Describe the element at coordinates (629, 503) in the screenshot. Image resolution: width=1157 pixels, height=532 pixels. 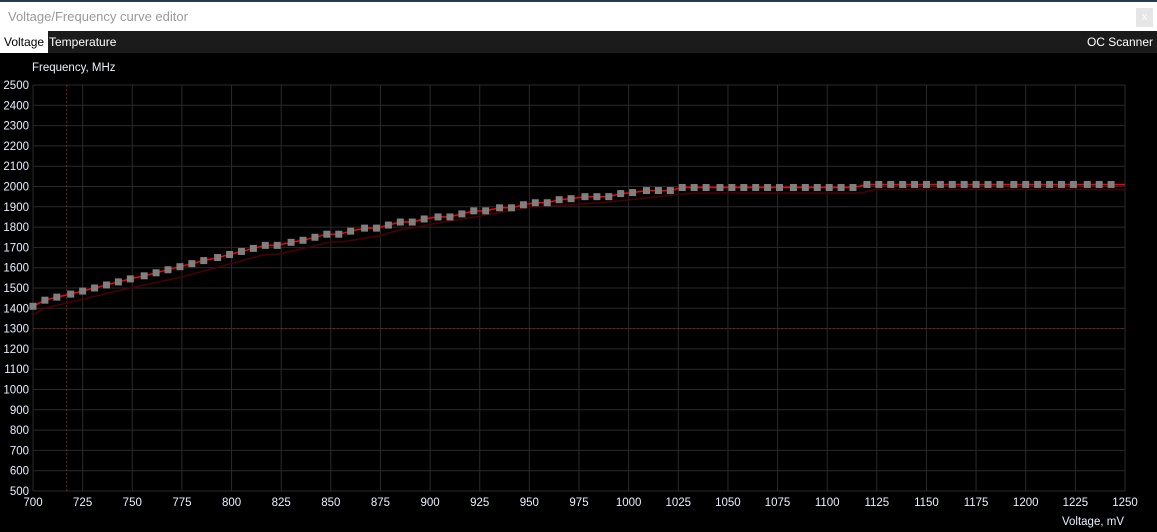
I see `x-tick-label: 1000` at that location.